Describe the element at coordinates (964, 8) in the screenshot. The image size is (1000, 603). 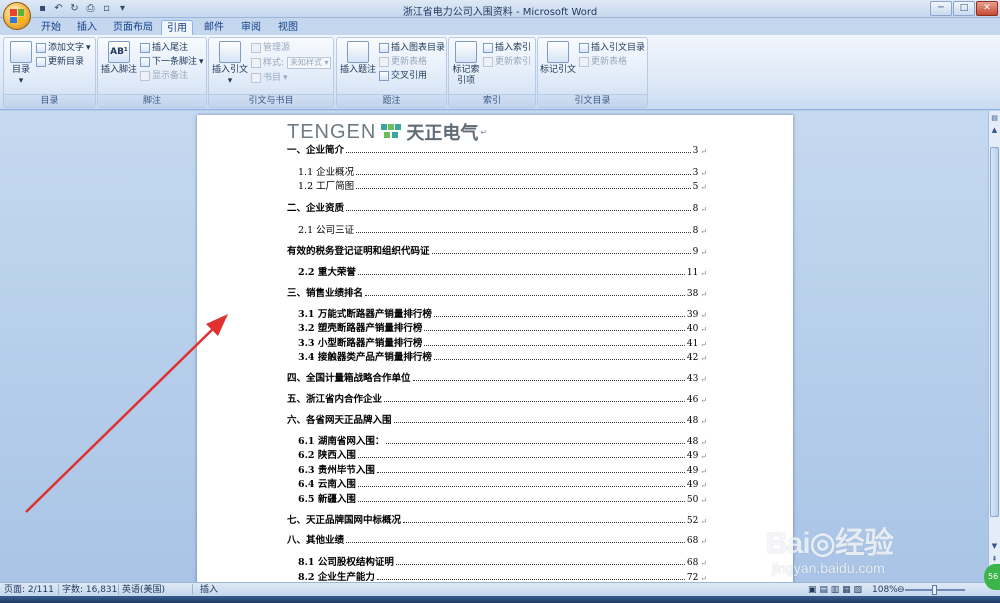
I see `maximize-button: □` at that location.